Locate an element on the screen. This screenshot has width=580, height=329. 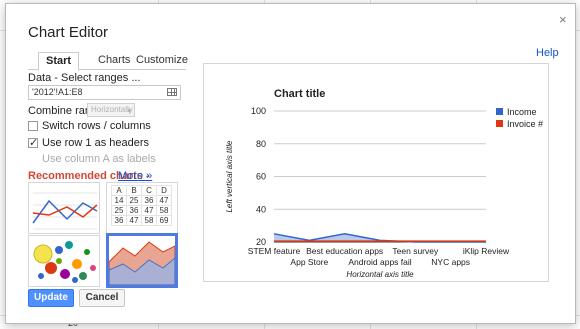
tab-charts: Charts is located at coordinates (114, 61).